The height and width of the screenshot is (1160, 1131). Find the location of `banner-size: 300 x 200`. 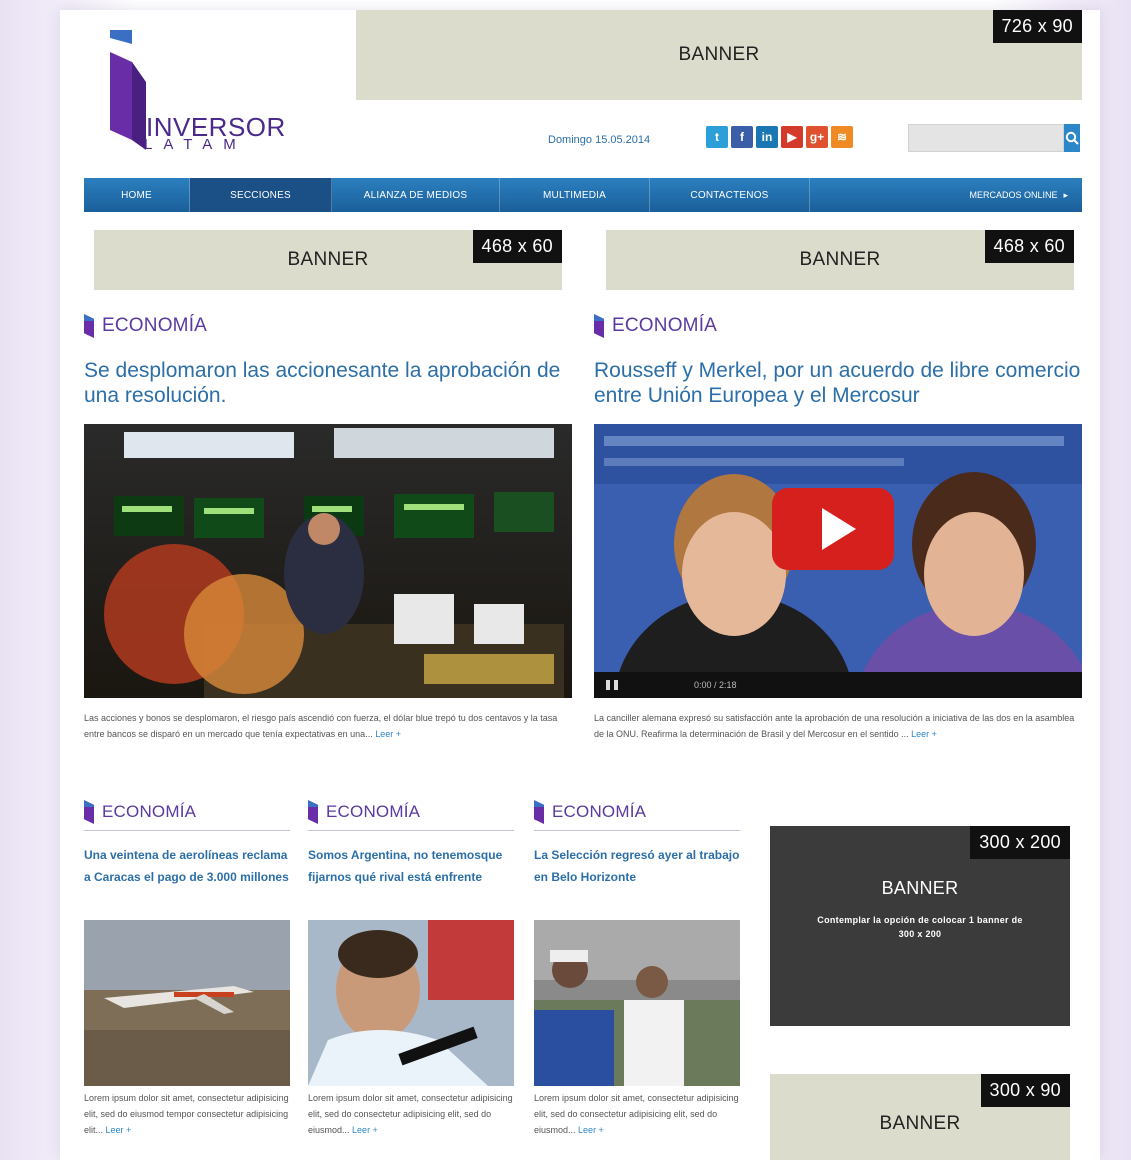

banner-size: 300 x 200 is located at coordinates (1020, 842).